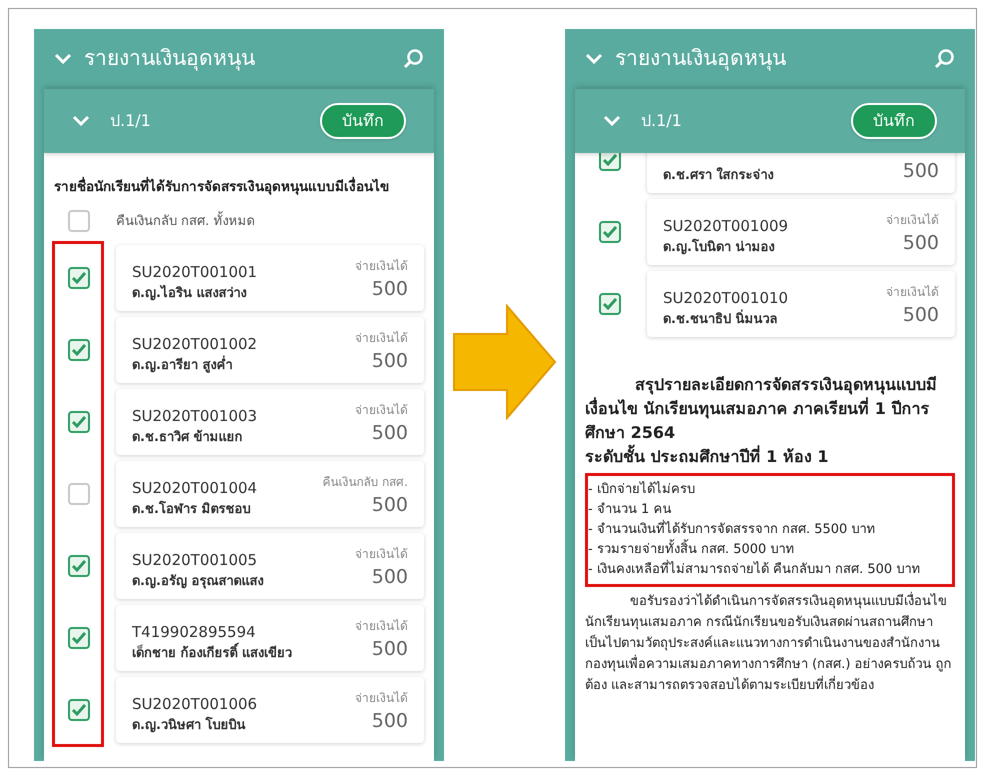 This screenshot has height=776, width=985. Describe the element at coordinates (770, 530) in the screenshot. I see `summary-item: - จำนวนเงินที่ได้รับการจัดสรรจาก กสศ. 5500 บาท` at that location.